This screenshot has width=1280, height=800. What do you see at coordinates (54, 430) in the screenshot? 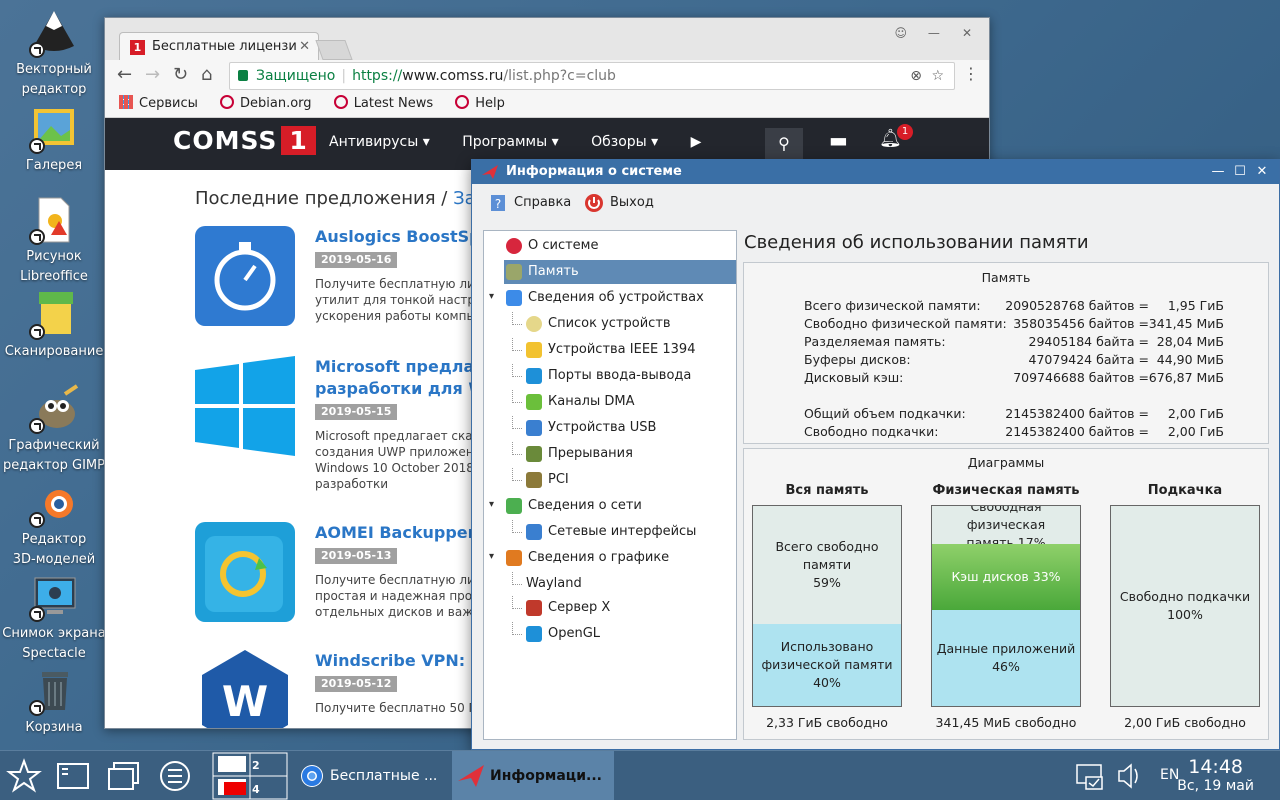
I see `desktop-icon-gimp: Графический редактор GIMP` at bounding box center [54, 430].